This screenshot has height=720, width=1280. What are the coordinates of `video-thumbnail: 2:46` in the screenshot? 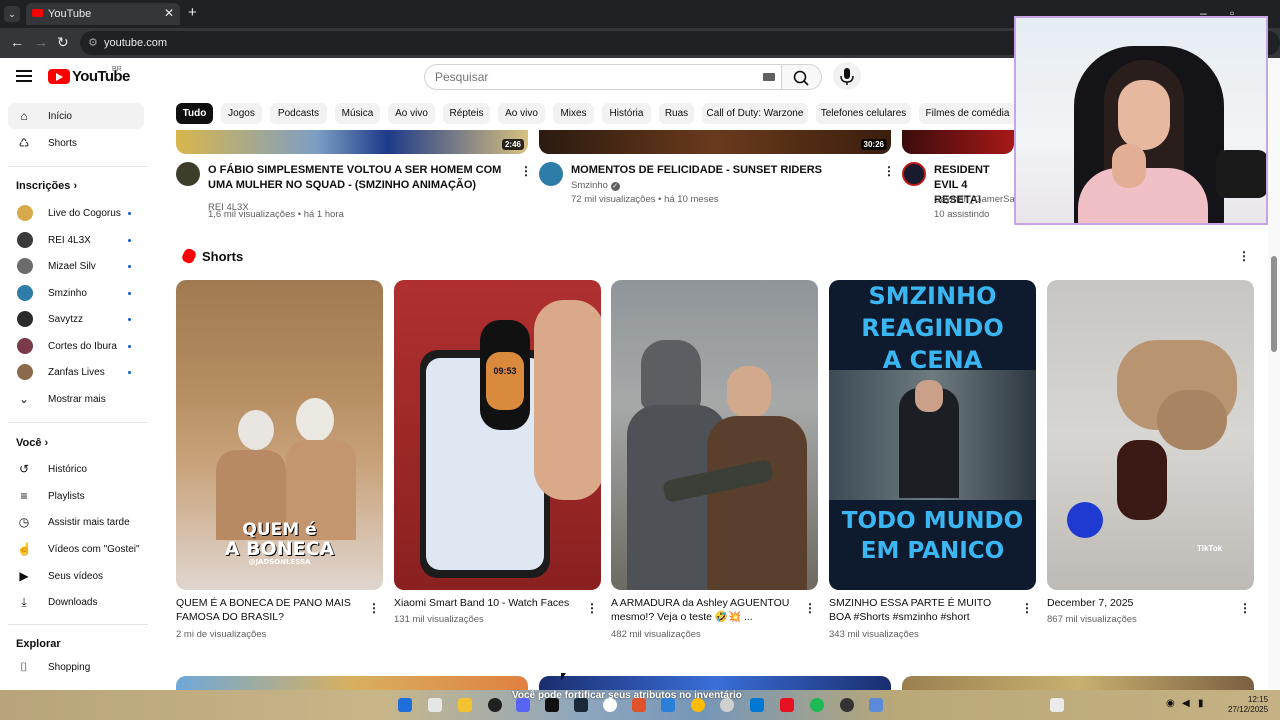 It's located at (352, 142).